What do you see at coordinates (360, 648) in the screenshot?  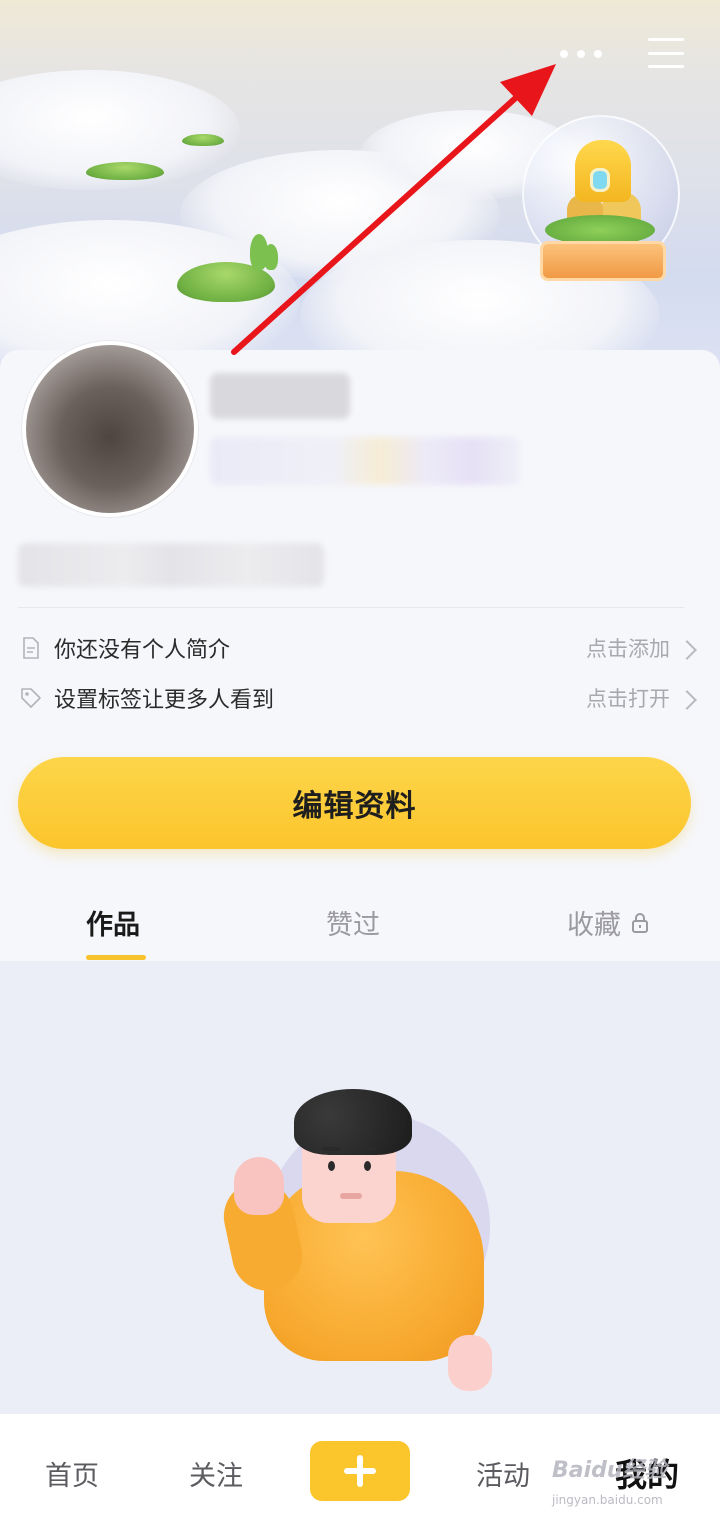 I see `bio-row: 你还没有个人简介 点击添加` at bounding box center [360, 648].